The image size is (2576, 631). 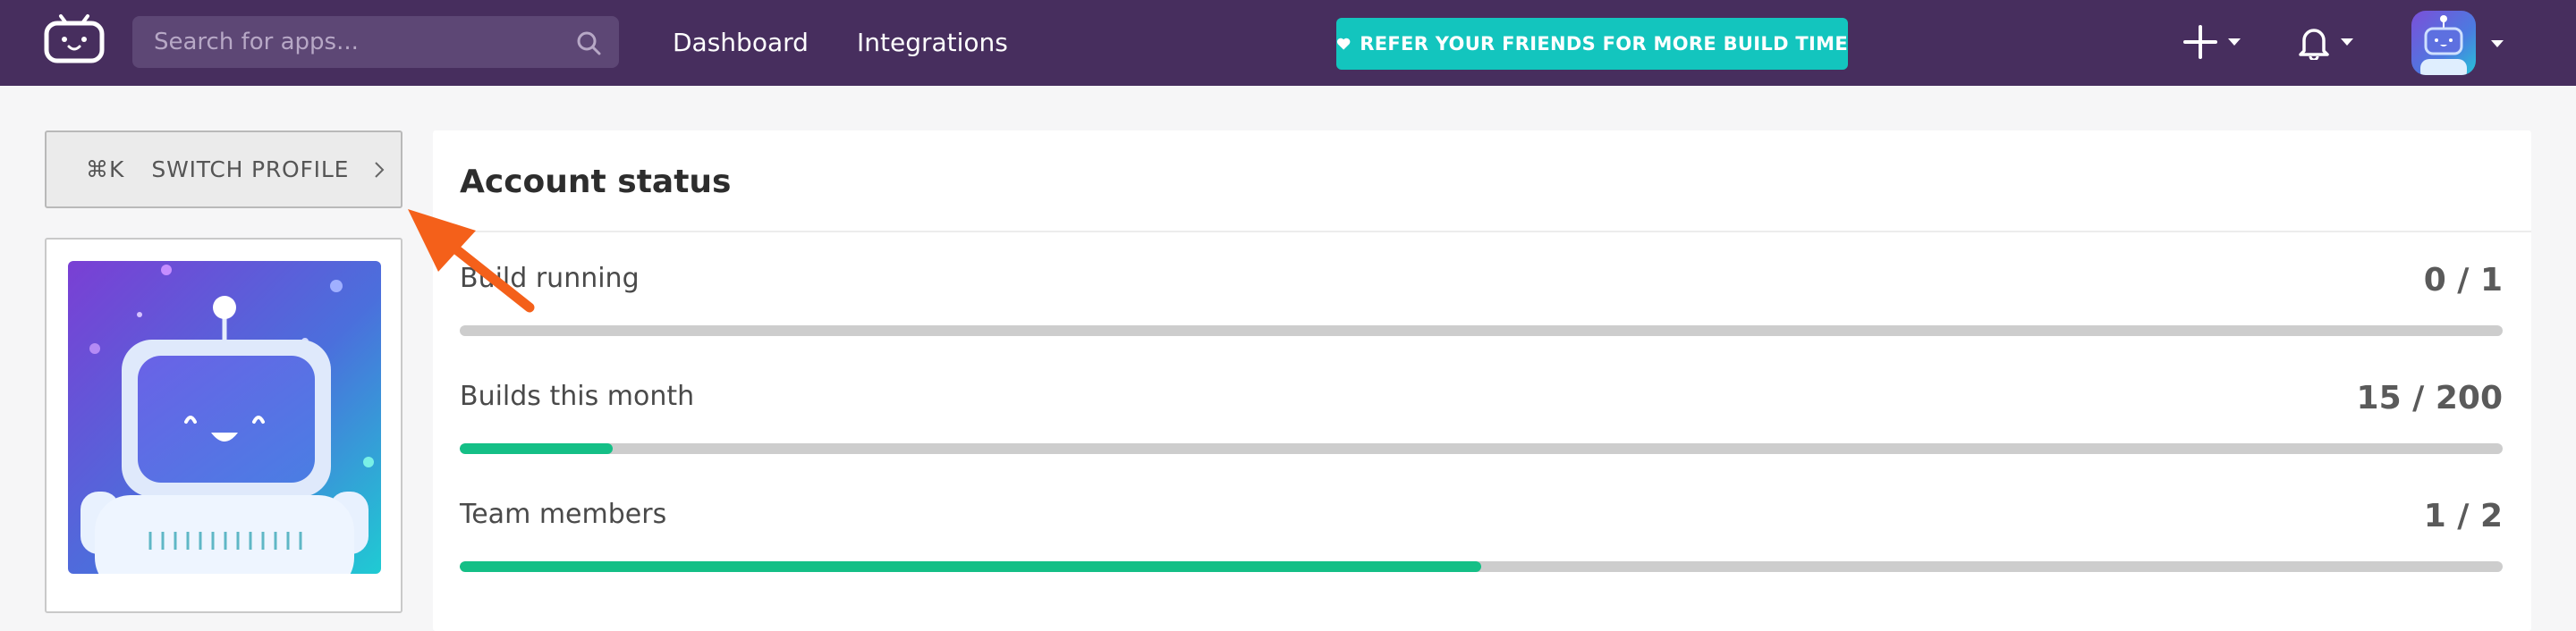 What do you see at coordinates (1481, 541) in the screenshot?
I see `stat-row-team-members: Team members 1 / 2` at bounding box center [1481, 541].